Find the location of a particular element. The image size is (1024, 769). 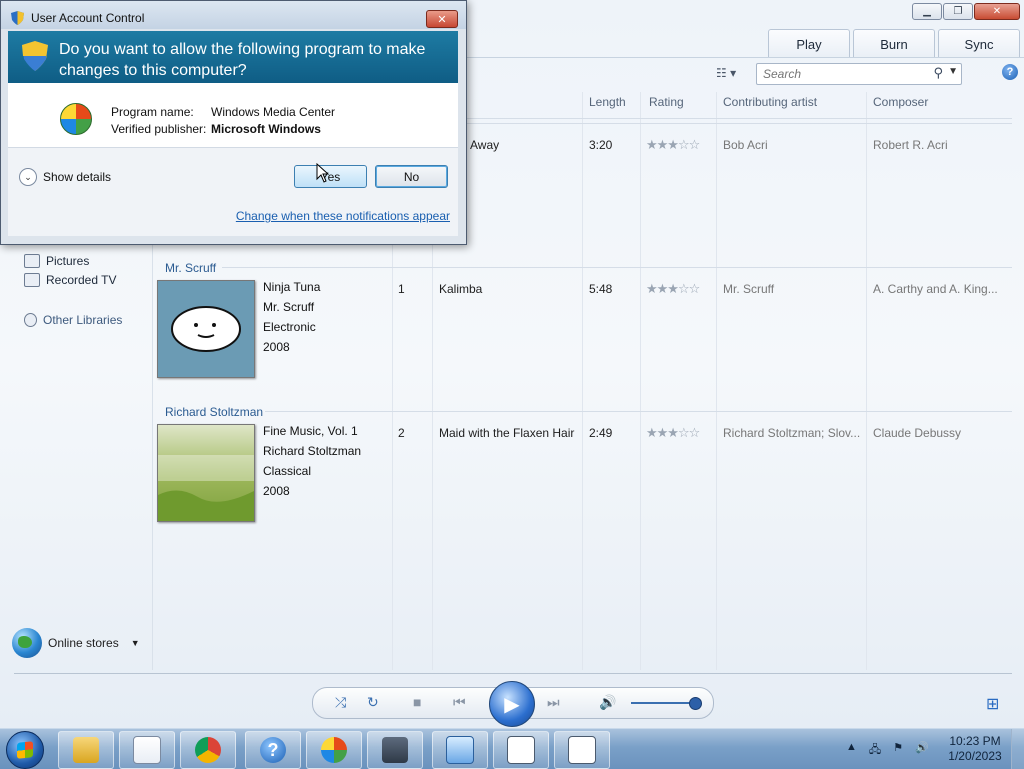

track-number: 1 is located at coordinates (401, 289).